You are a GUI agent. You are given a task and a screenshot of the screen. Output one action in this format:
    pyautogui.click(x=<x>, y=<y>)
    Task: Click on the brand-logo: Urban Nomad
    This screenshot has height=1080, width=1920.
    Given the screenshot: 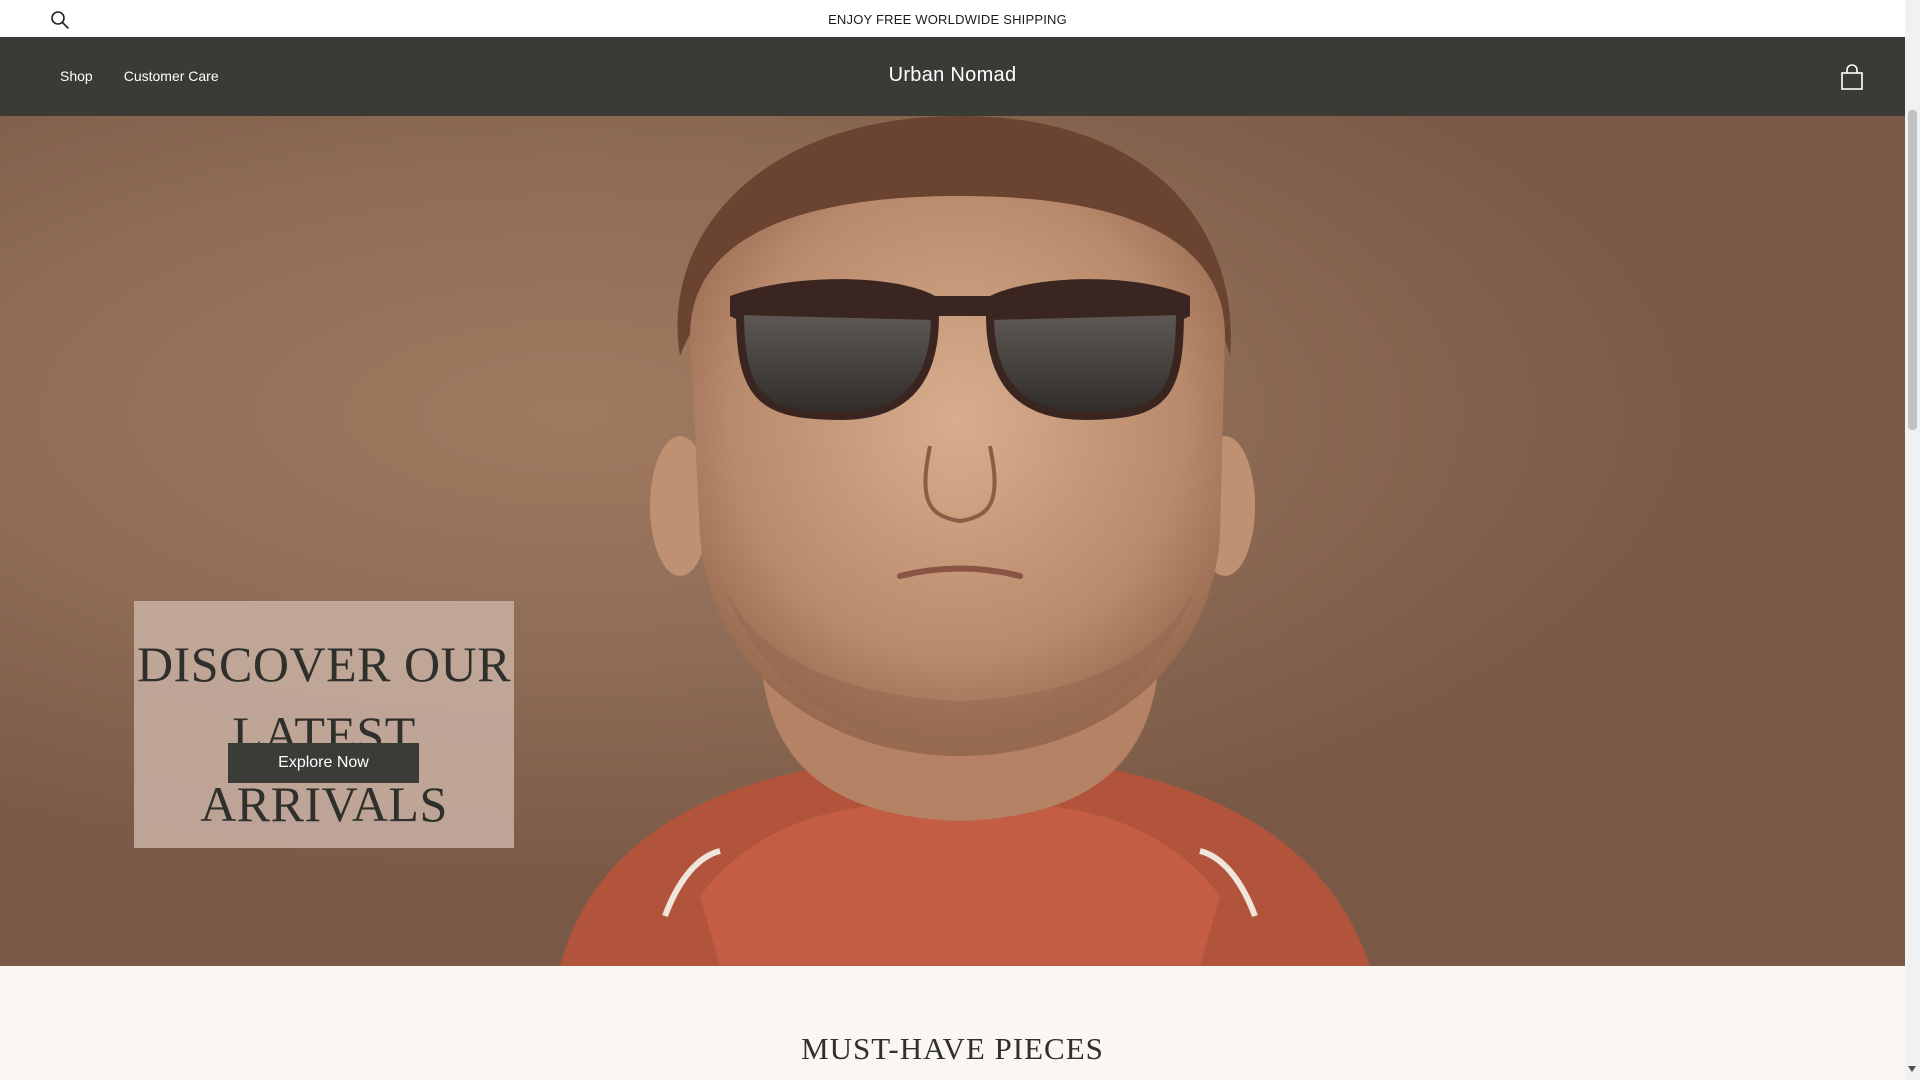 What is the action you would take?
    pyautogui.click(x=952, y=75)
    